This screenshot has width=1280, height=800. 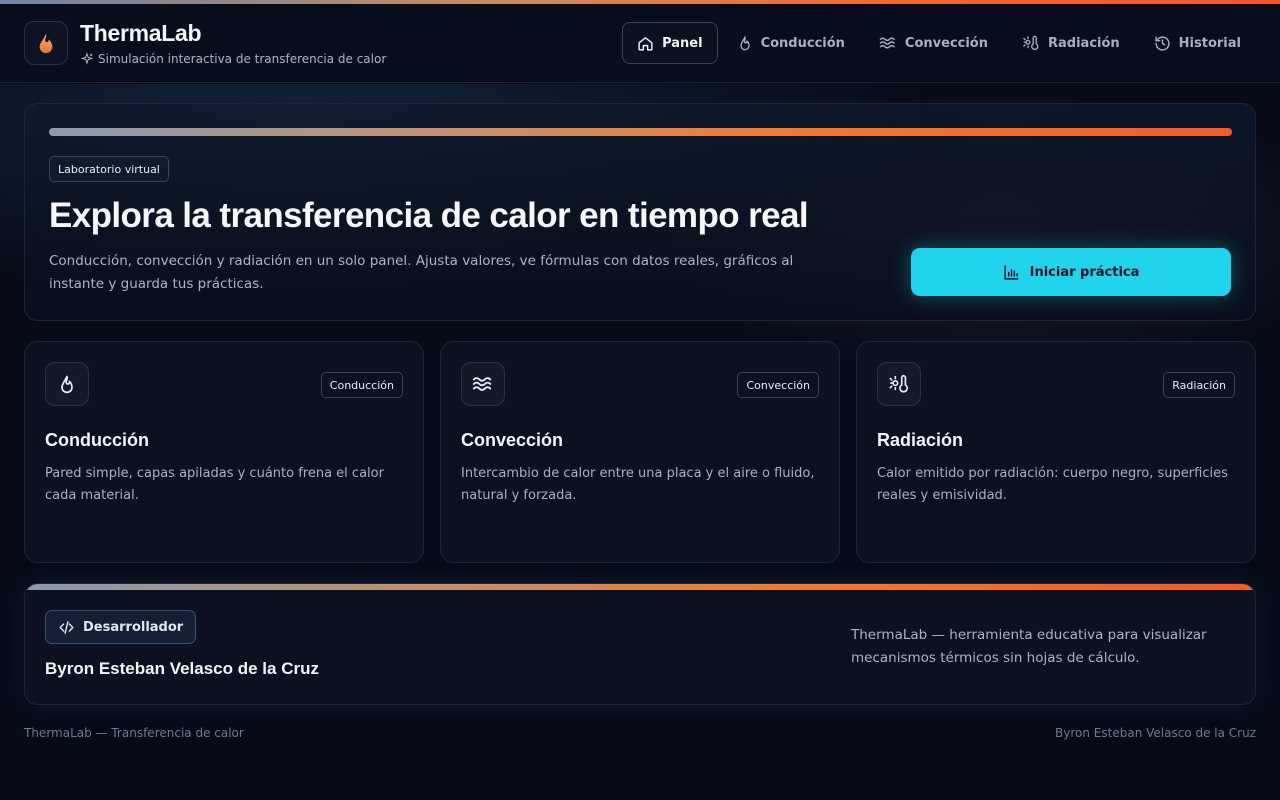 I want to click on nav-item-historial: Historial, so click(x=1197, y=43).